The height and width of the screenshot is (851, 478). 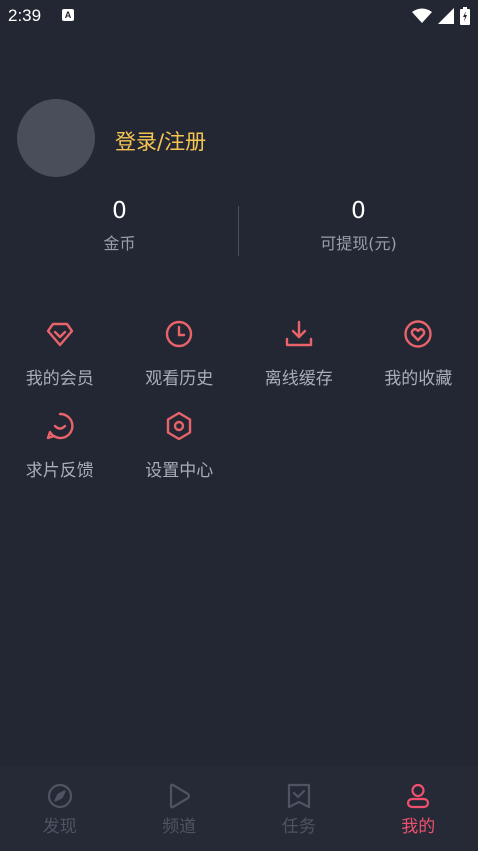 I want to click on feature-label: 离线缓存, so click(x=298, y=379).